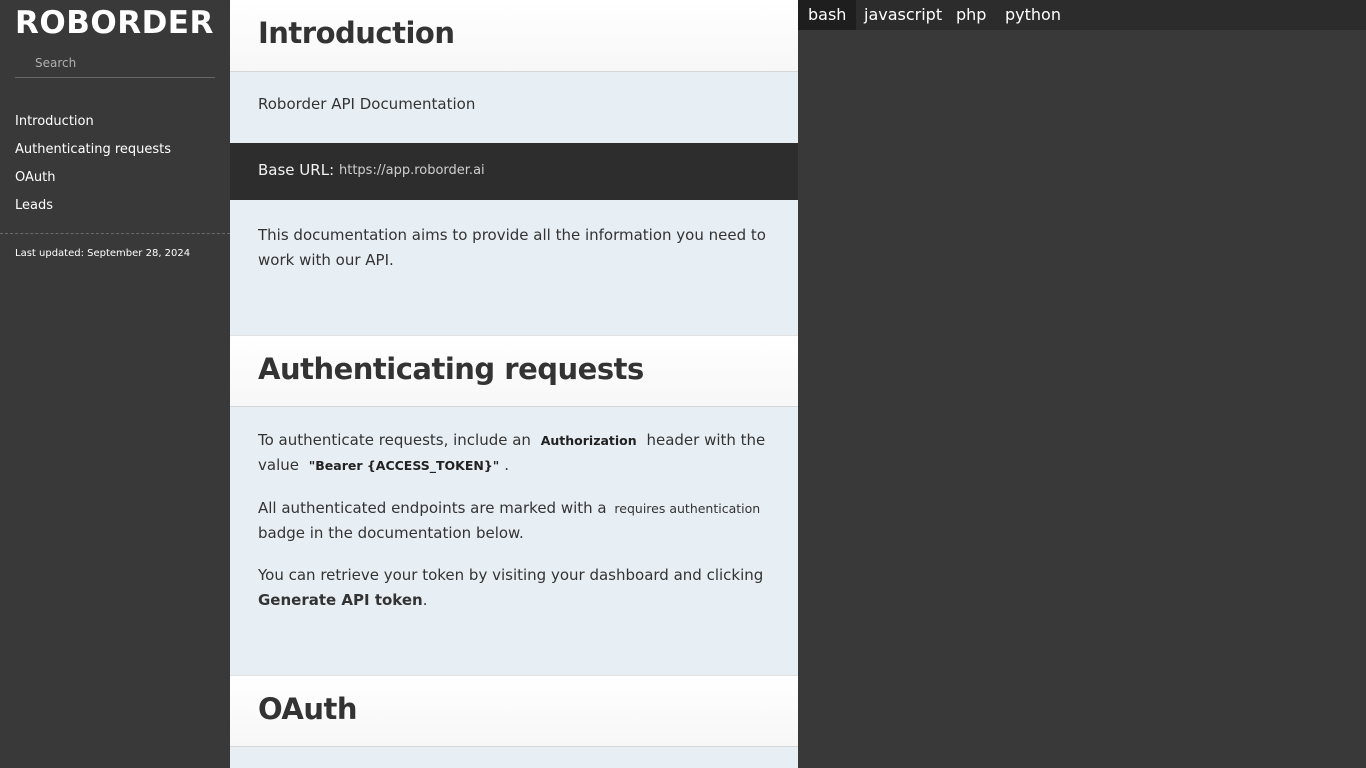 The width and height of the screenshot is (1366, 768). I want to click on oauth-heading: OAuth, so click(307, 709).